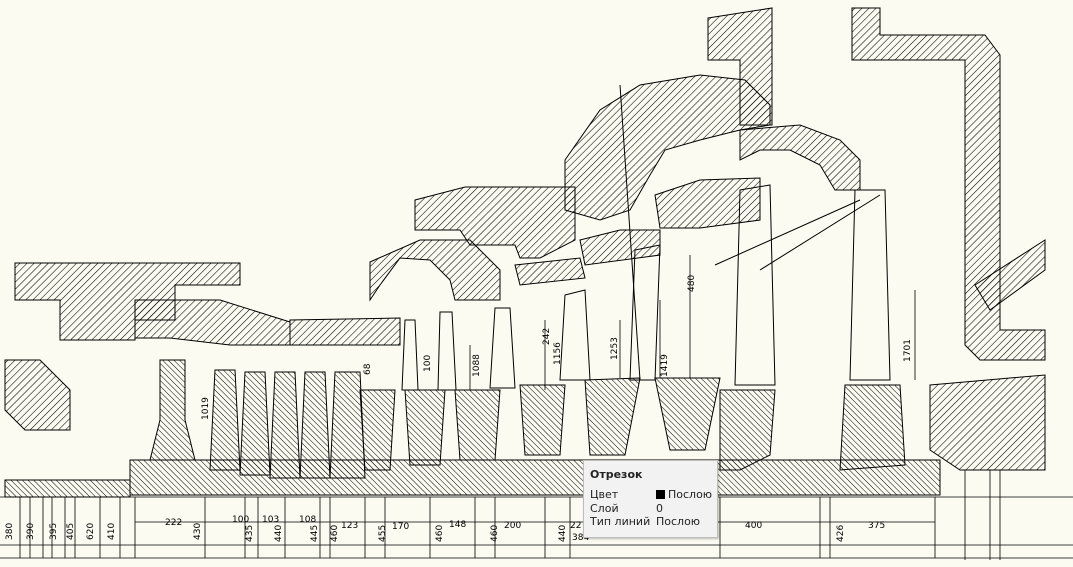 The image size is (1073, 567). Describe the element at coordinates (665, 365) in the screenshot. I see `dim-label: 1419` at that location.